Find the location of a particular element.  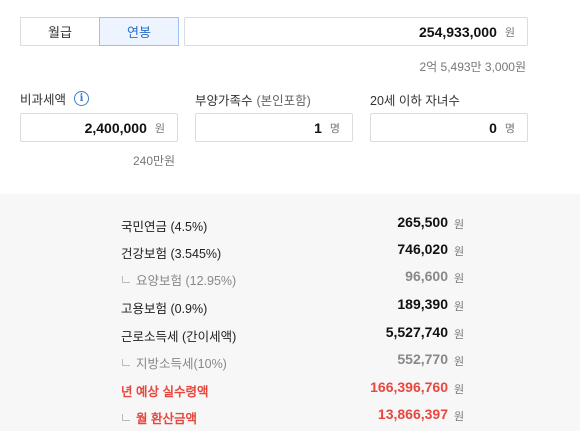

dependents-label-text: 부양가족수 is located at coordinates (224, 101).